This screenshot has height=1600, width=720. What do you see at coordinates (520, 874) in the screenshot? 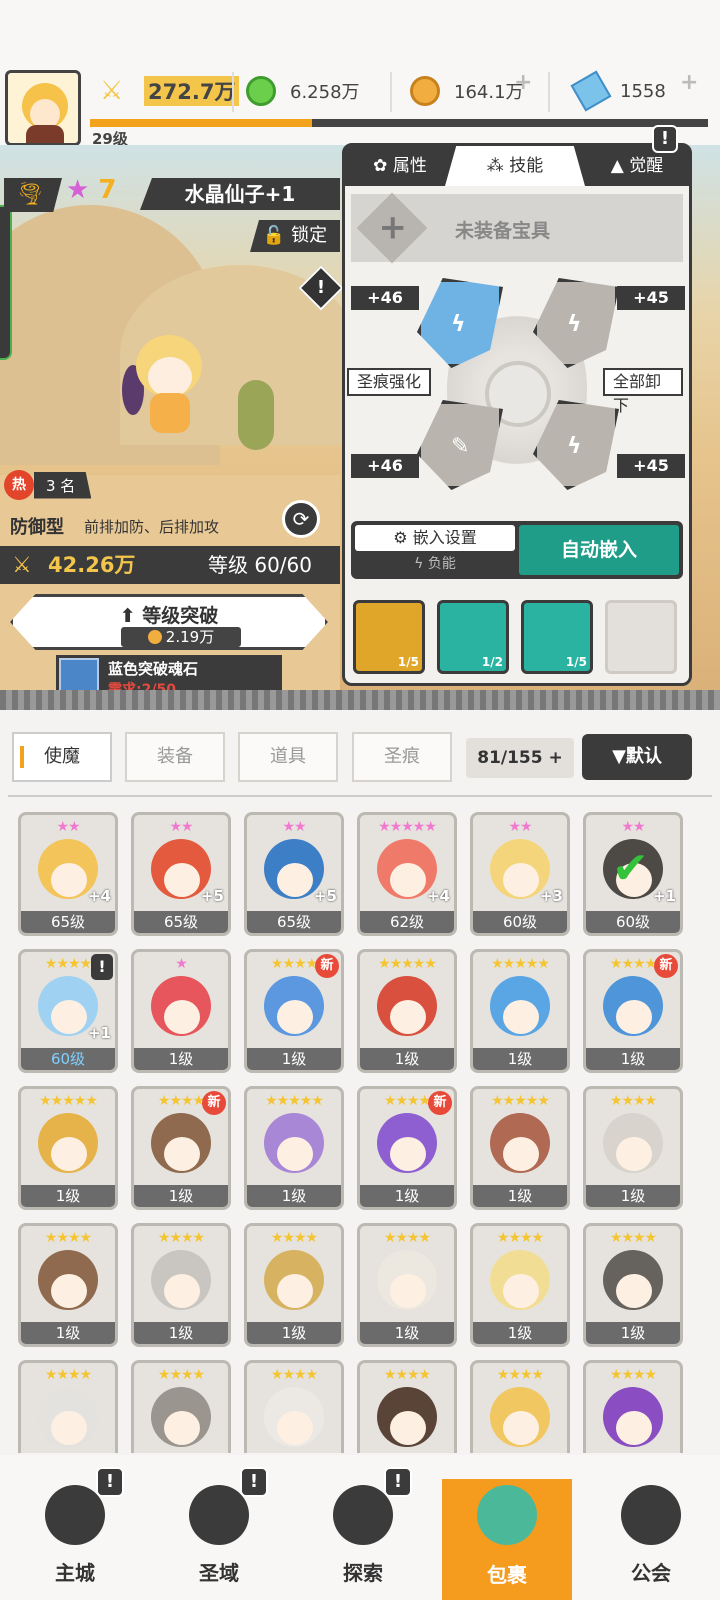
I see `familiar-card: ★★ +3 60级` at bounding box center [520, 874].